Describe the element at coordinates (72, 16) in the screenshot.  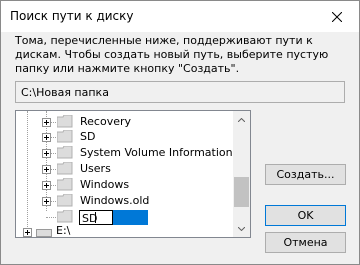
I see `window-title: Поиск пути к диску` at that location.